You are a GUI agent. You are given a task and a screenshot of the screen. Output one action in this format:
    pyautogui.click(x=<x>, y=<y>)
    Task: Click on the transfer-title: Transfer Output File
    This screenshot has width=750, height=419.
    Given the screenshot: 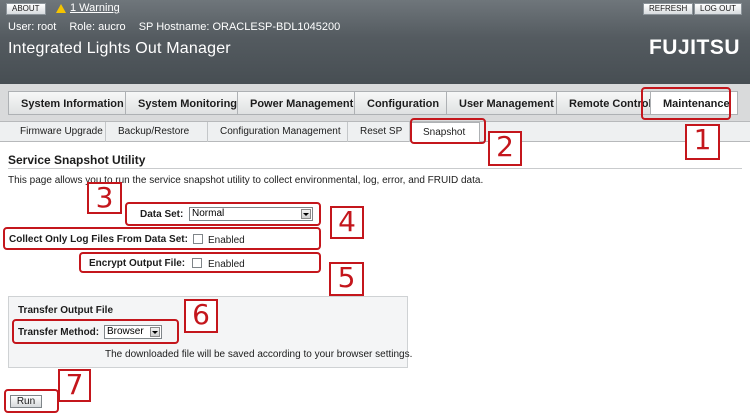 What is the action you would take?
    pyautogui.click(x=66, y=310)
    